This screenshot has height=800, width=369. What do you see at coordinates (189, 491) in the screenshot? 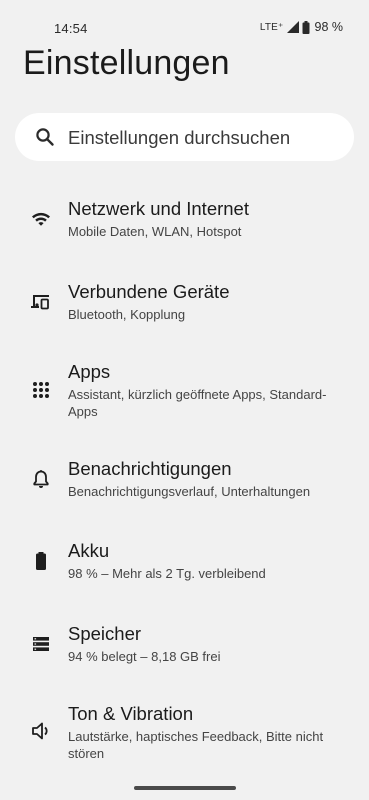
I see `settings-item-subtitle: Benachrichtigungsverlauf, Unterhaltungen` at bounding box center [189, 491].